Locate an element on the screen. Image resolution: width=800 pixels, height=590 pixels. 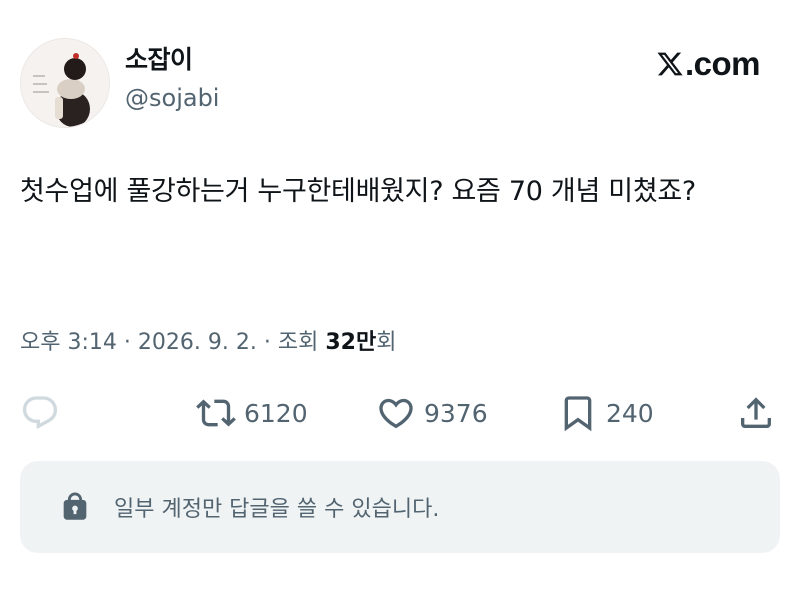
retweet-button: 6120 is located at coordinates (252, 413).